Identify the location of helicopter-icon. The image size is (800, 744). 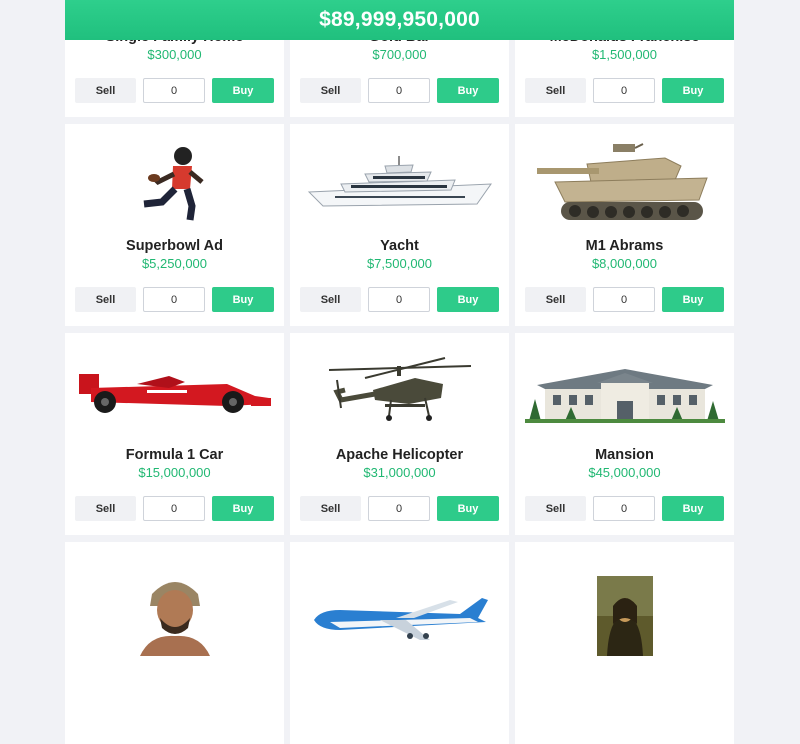
(399, 393).